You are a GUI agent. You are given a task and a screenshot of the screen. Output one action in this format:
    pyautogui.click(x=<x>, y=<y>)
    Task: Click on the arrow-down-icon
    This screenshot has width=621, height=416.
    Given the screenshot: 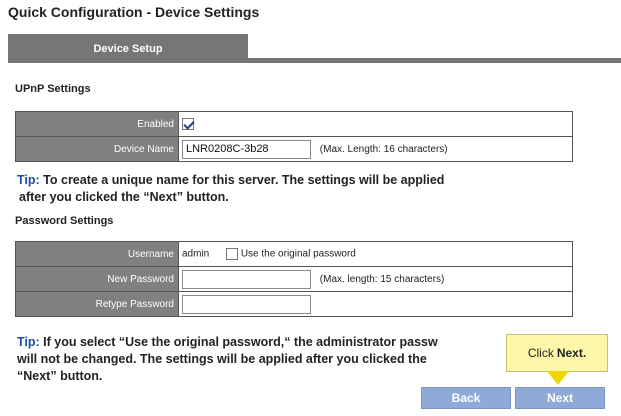 What is the action you would take?
    pyautogui.click(x=558, y=378)
    